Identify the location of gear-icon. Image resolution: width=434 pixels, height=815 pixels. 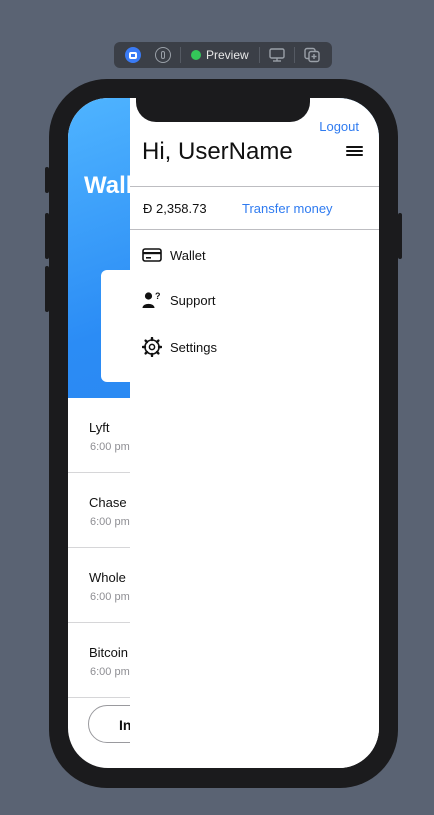
(152, 347).